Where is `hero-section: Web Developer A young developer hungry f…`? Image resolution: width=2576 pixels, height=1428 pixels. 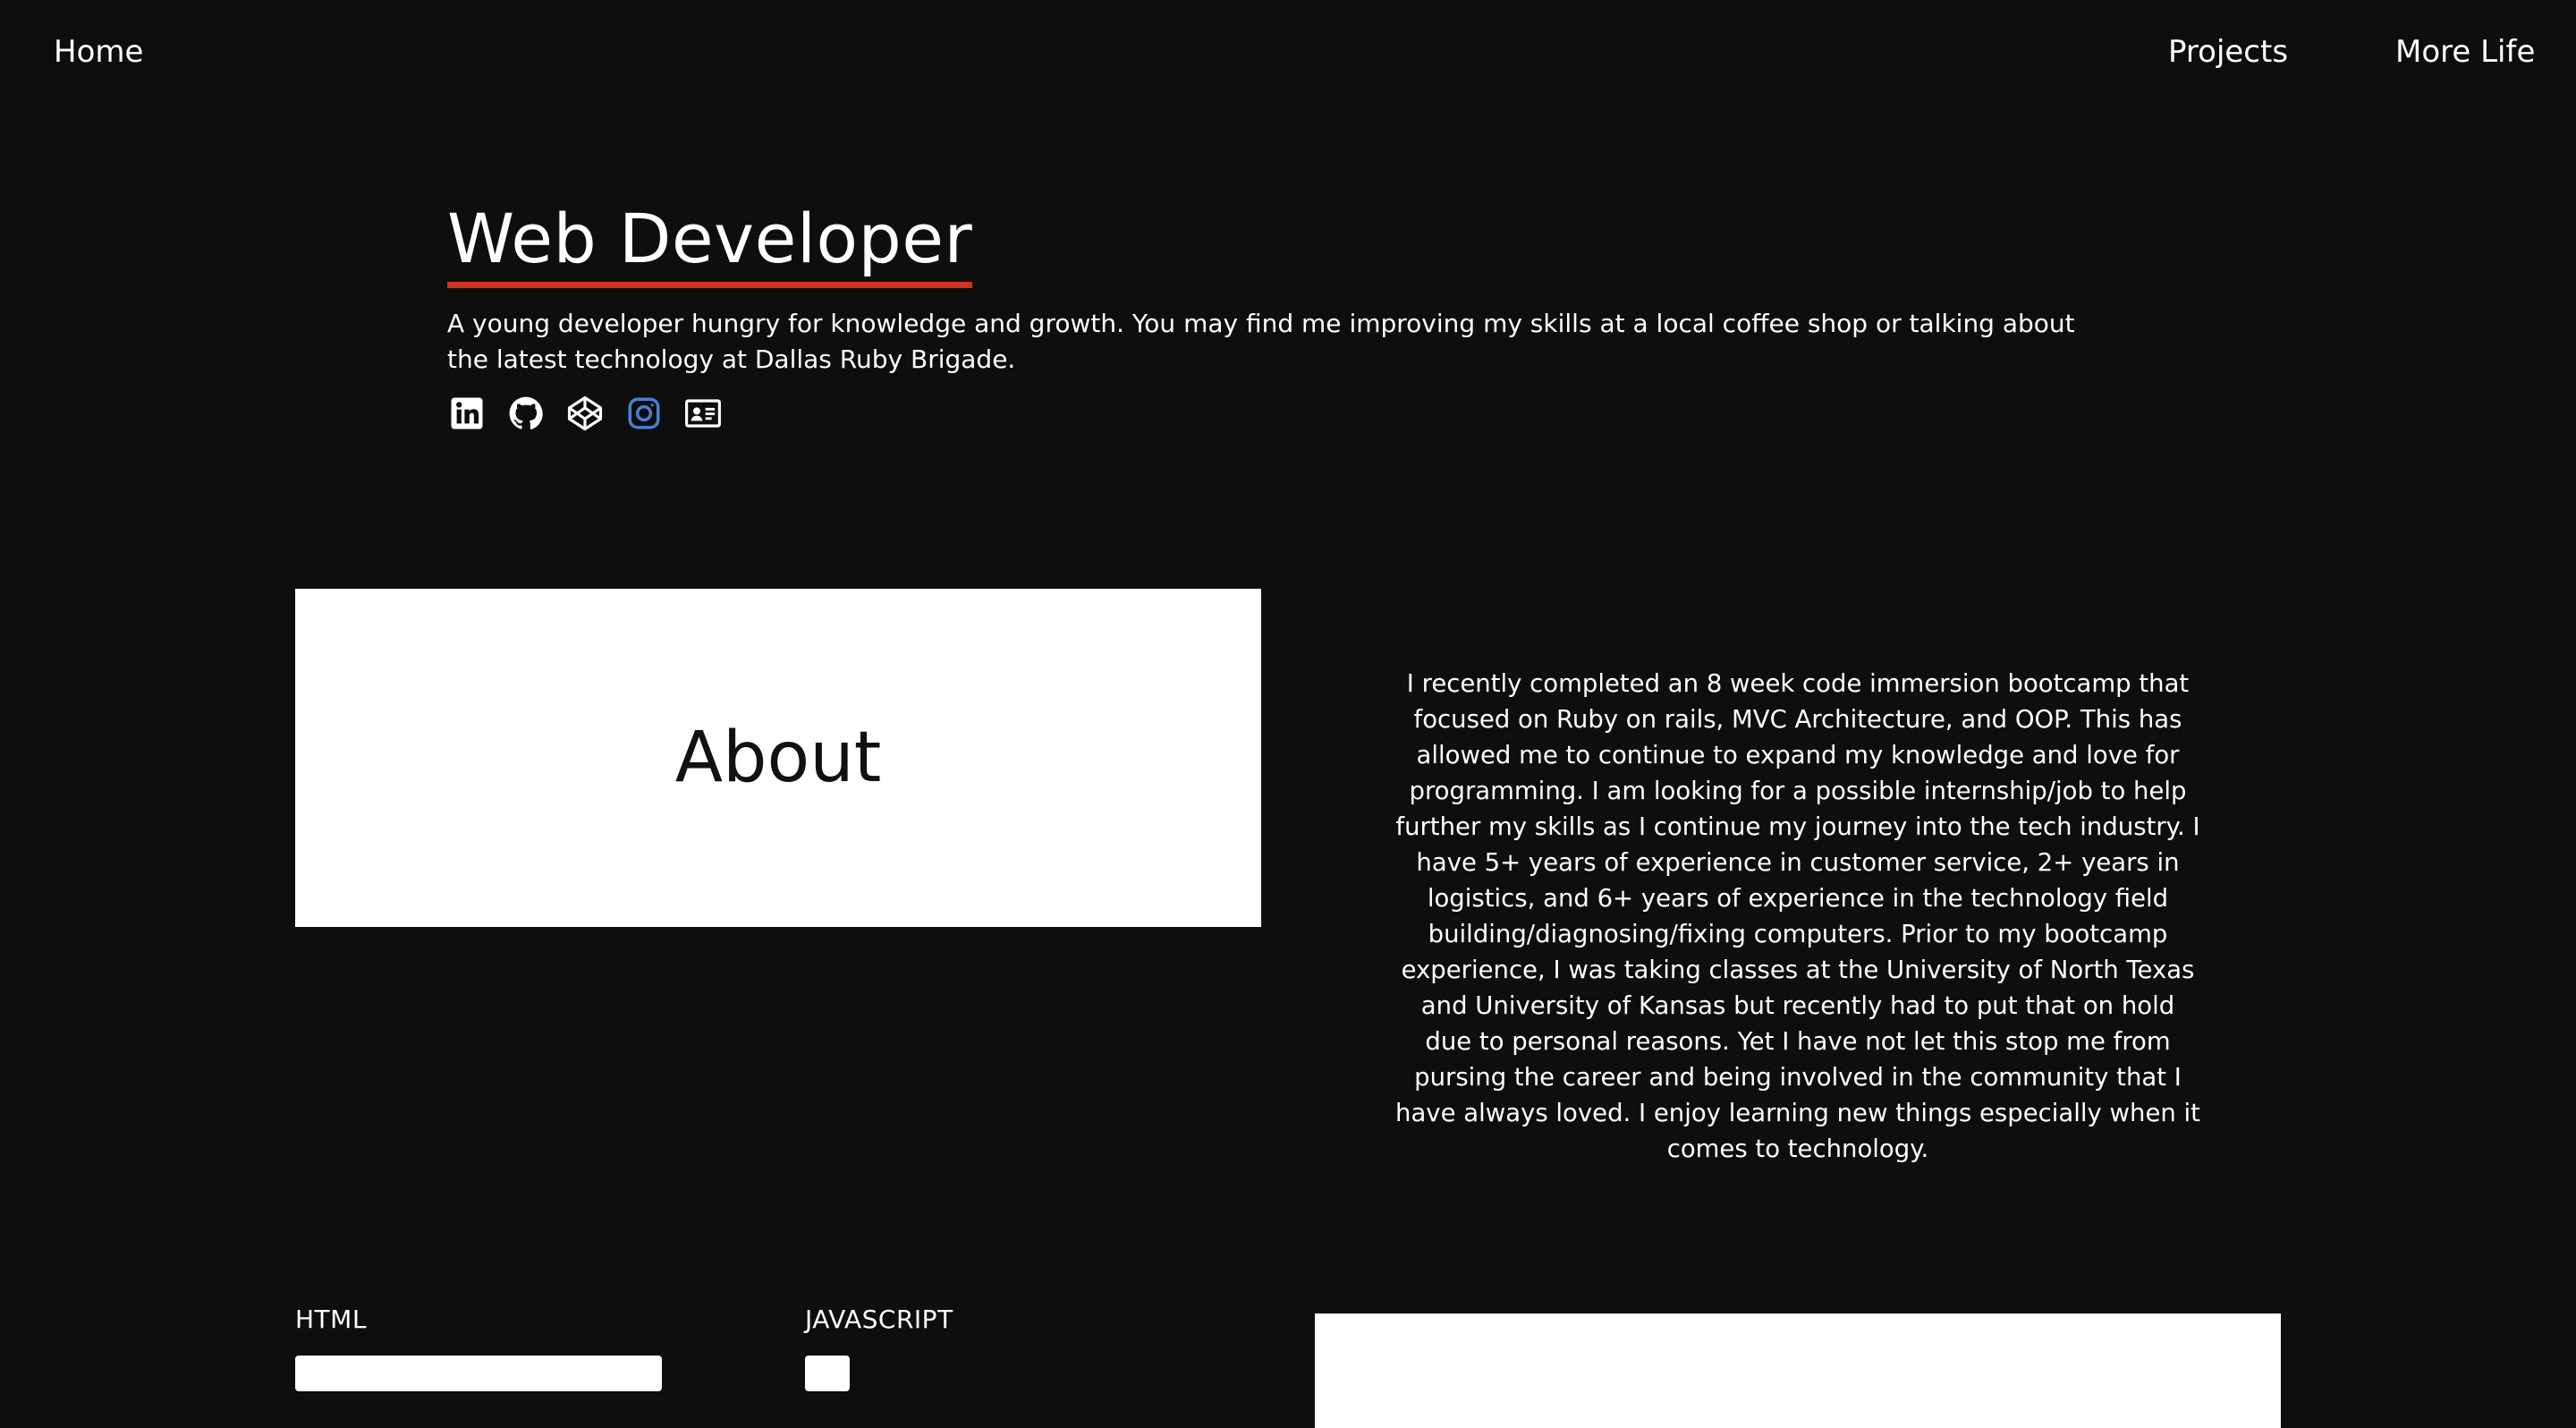
hero-section: Web Developer A young developer hungry f… is located at coordinates (1274, 317).